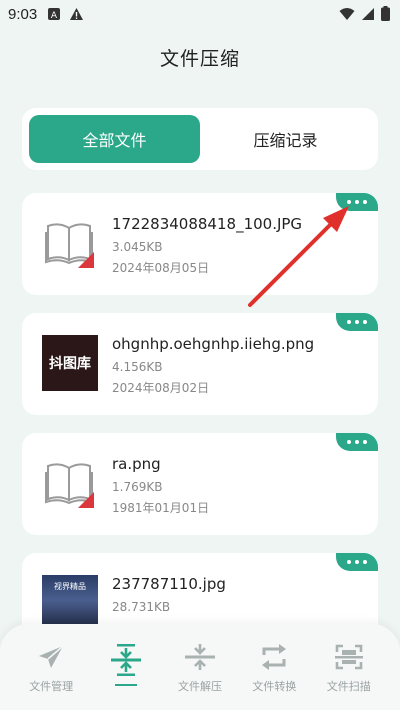 Image resolution: width=400 pixels, height=710 pixels. What do you see at coordinates (137, 367) in the screenshot?
I see `file-size: 4.156KB` at bounding box center [137, 367].